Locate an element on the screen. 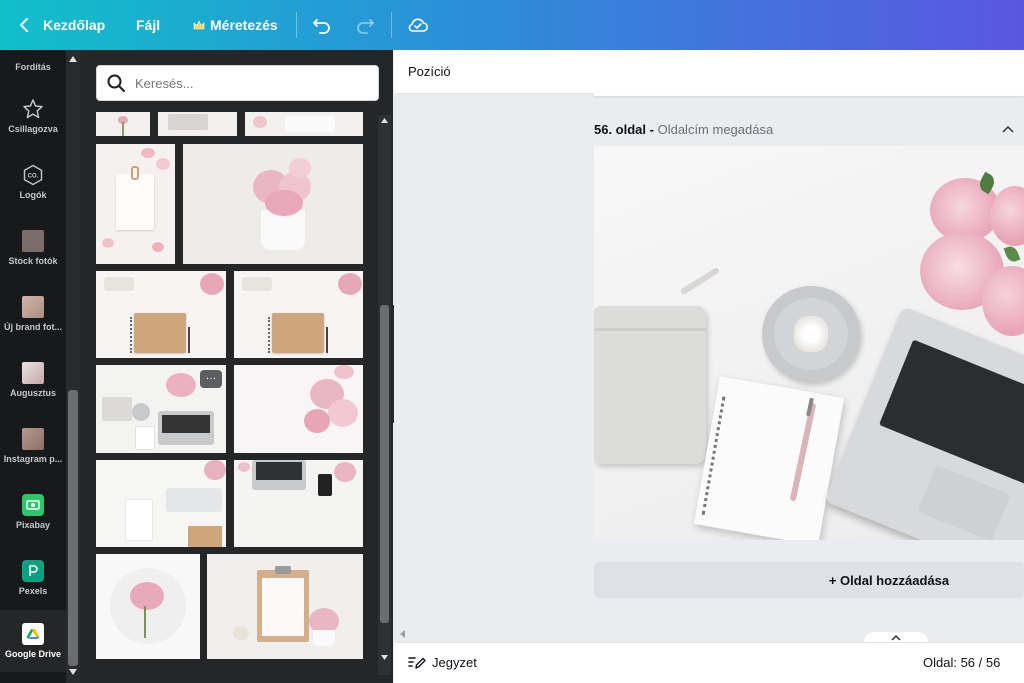 The height and width of the screenshot is (683, 1024). save-status-button is located at coordinates (418, 25).